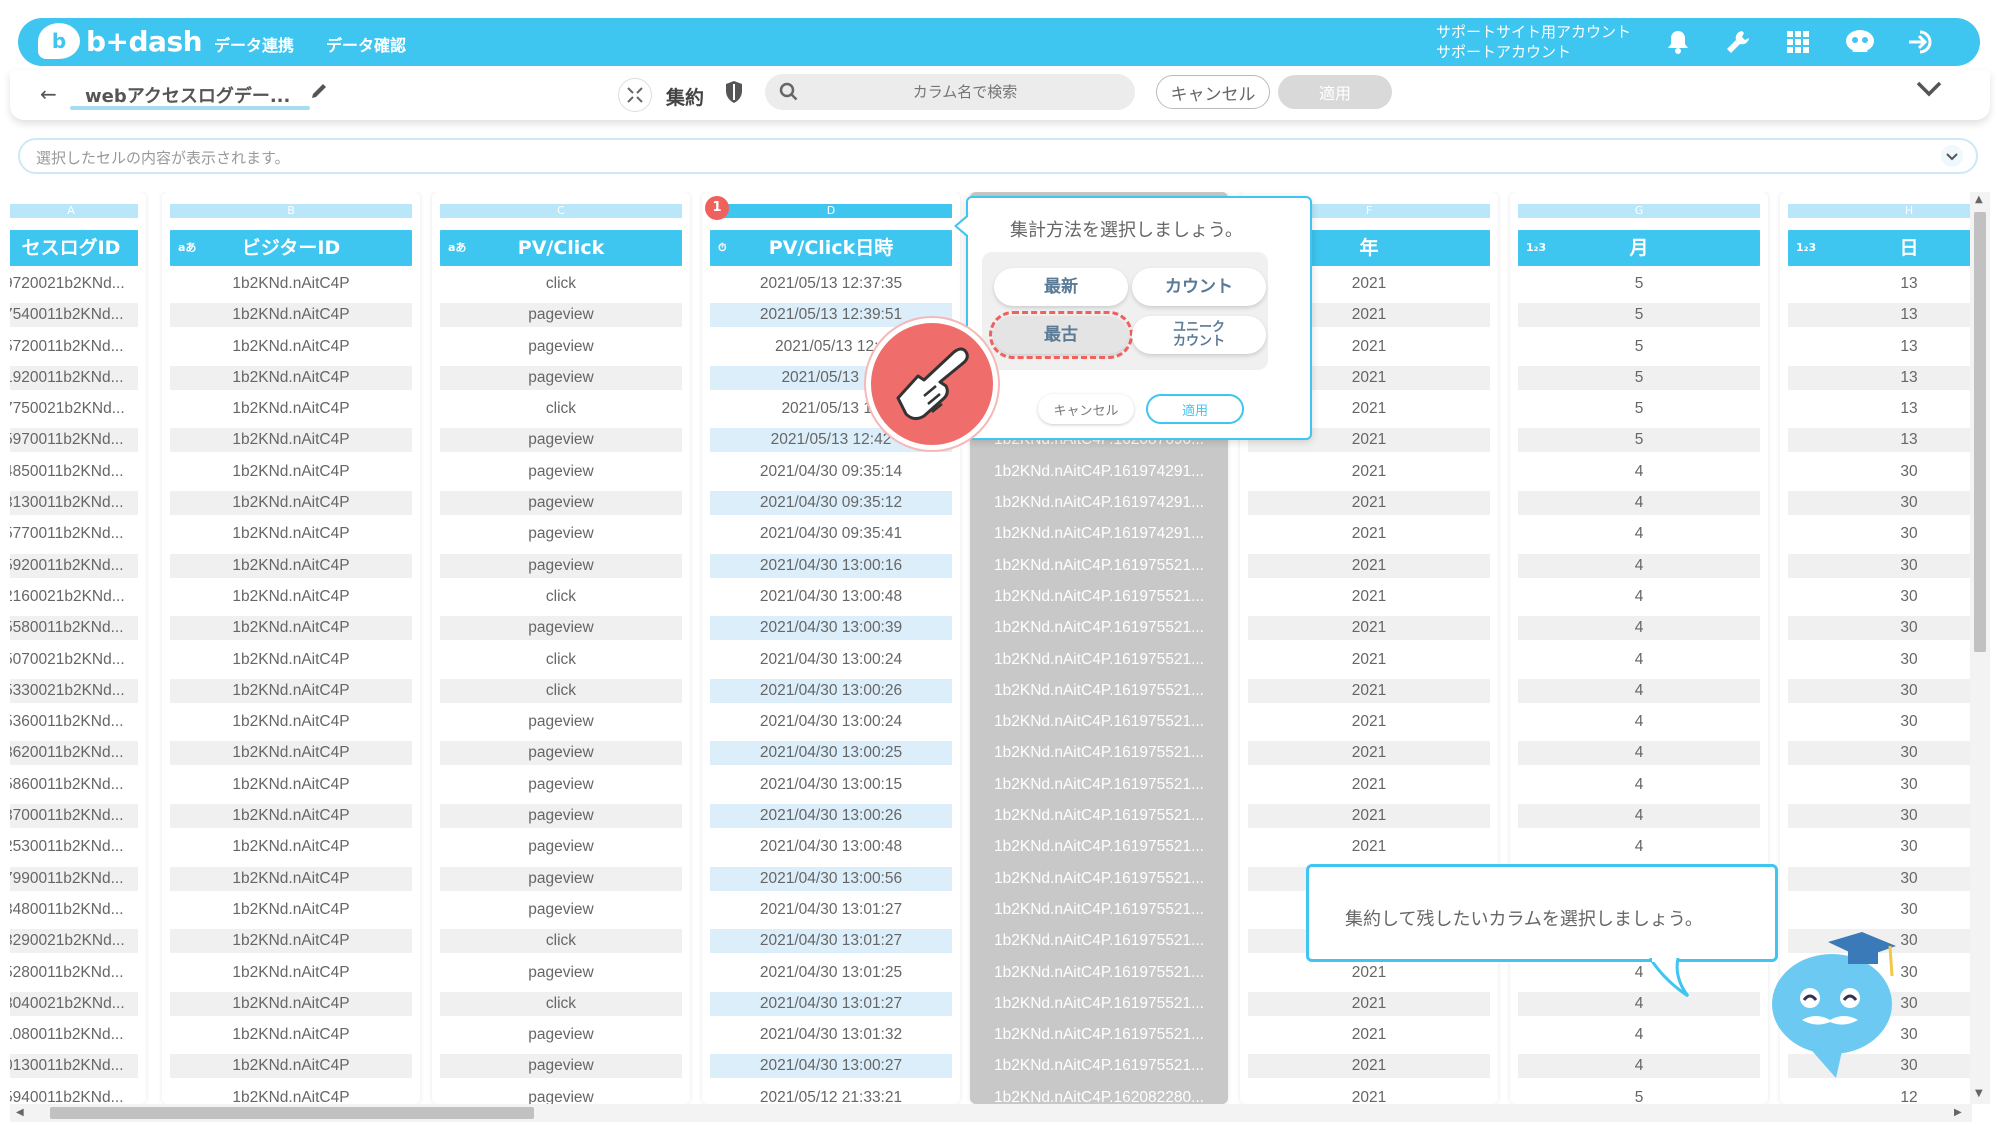 Image resolution: width=2000 pixels, height=1125 pixels. What do you see at coordinates (1958, 1112) in the screenshot?
I see `scroll-right-arrow-icon: ▶` at bounding box center [1958, 1112].